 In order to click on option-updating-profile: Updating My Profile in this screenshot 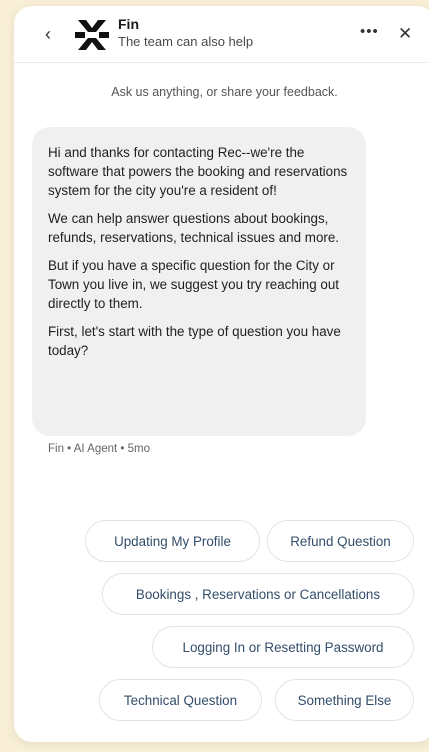, I will do `click(172, 541)`.